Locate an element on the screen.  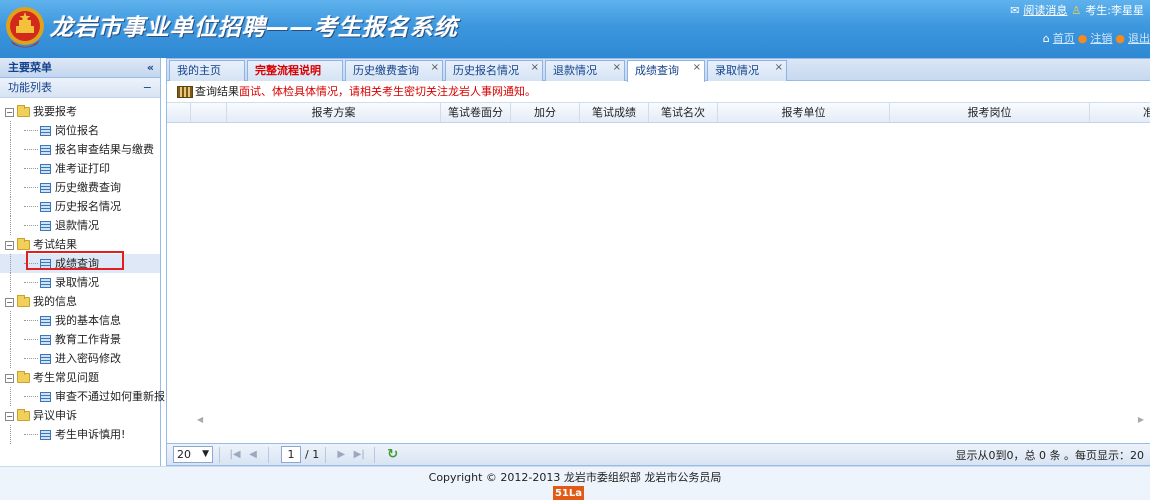
notice-text: 面试、体检具体情况，请相关考生密切关注龙岩人事网通知。 is located at coordinates (387, 91).